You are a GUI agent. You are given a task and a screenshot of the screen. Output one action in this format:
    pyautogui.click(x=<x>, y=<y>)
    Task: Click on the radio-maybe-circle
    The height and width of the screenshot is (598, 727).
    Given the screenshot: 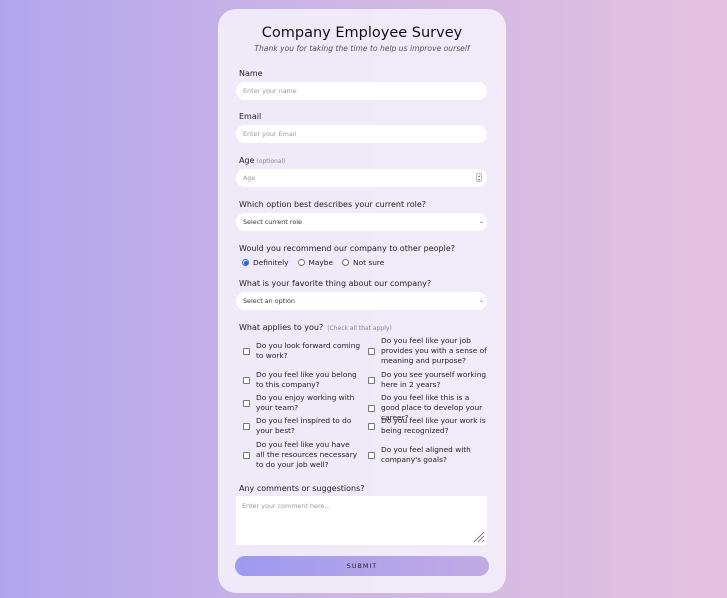 What is the action you would take?
    pyautogui.click(x=301, y=262)
    